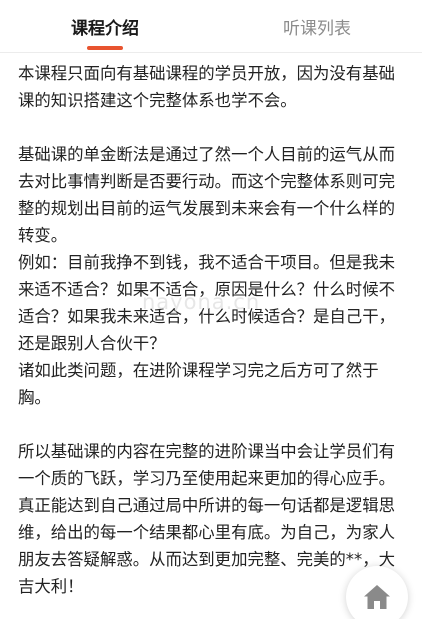 Image resolution: width=422 pixels, height=619 pixels. Describe the element at coordinates (105, 48) in the screenshot. I see `active-tab-indicator` at that location.